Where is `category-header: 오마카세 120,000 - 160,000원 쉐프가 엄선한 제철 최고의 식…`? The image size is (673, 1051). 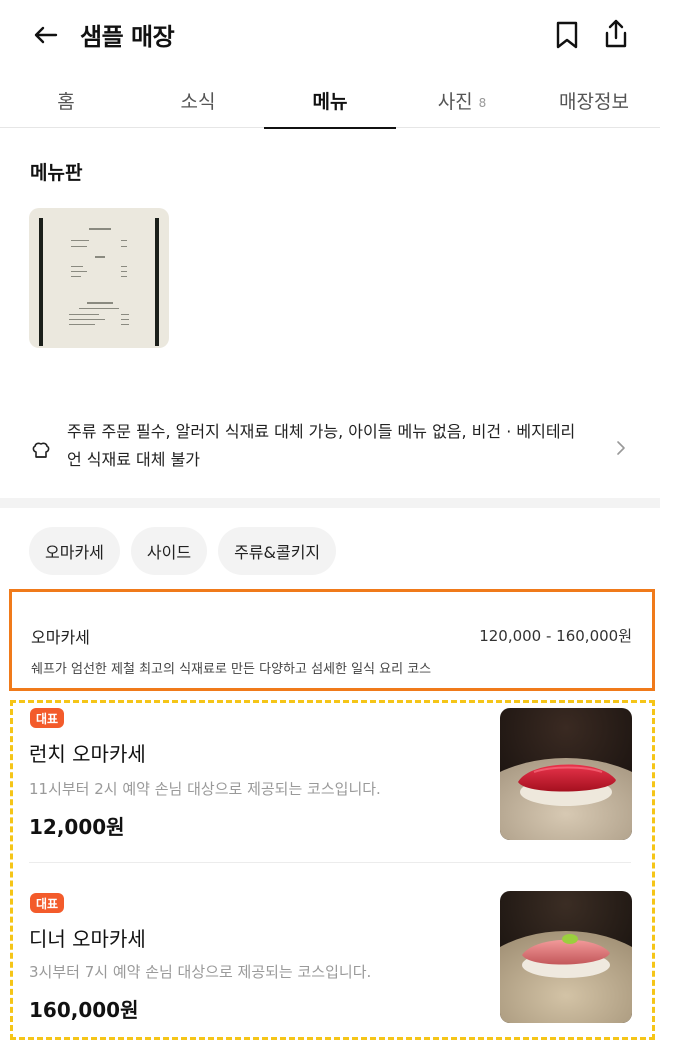 category-header: 오마카세 120,000 - 160,000원 쉐프가 엄선한 제철 최고의 식… is located at coordinates (332, 640).